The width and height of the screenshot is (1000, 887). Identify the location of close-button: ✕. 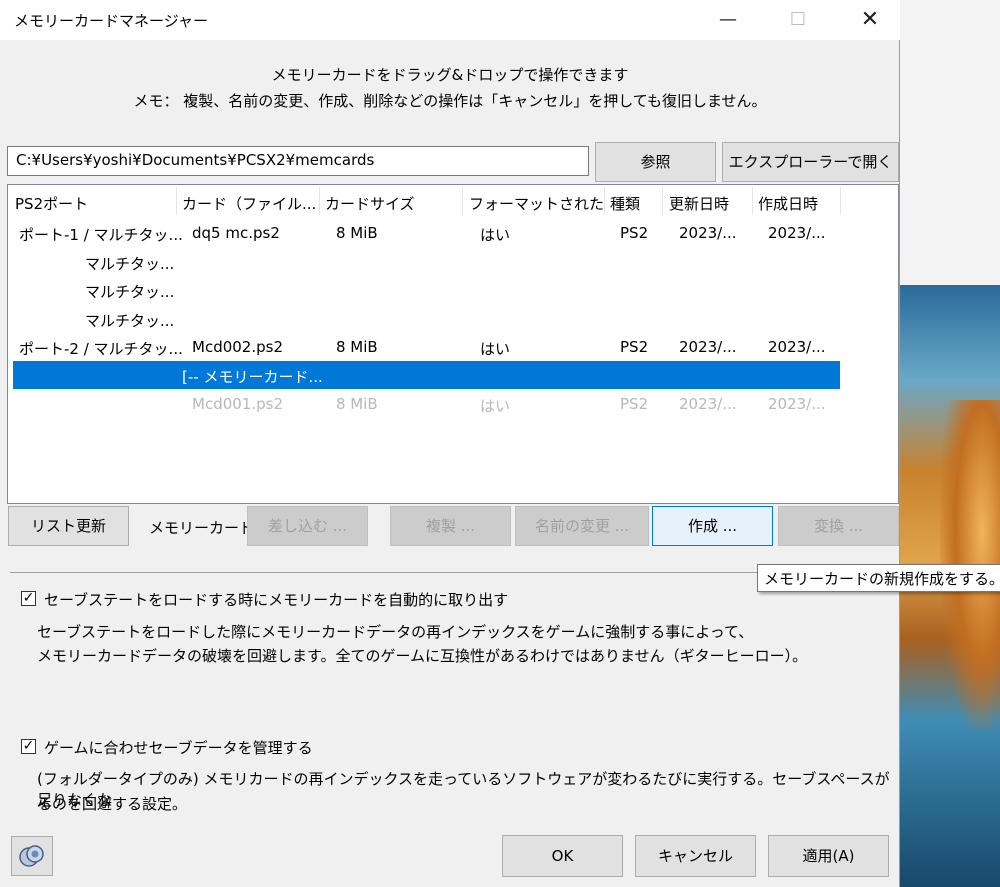
(870, 20).